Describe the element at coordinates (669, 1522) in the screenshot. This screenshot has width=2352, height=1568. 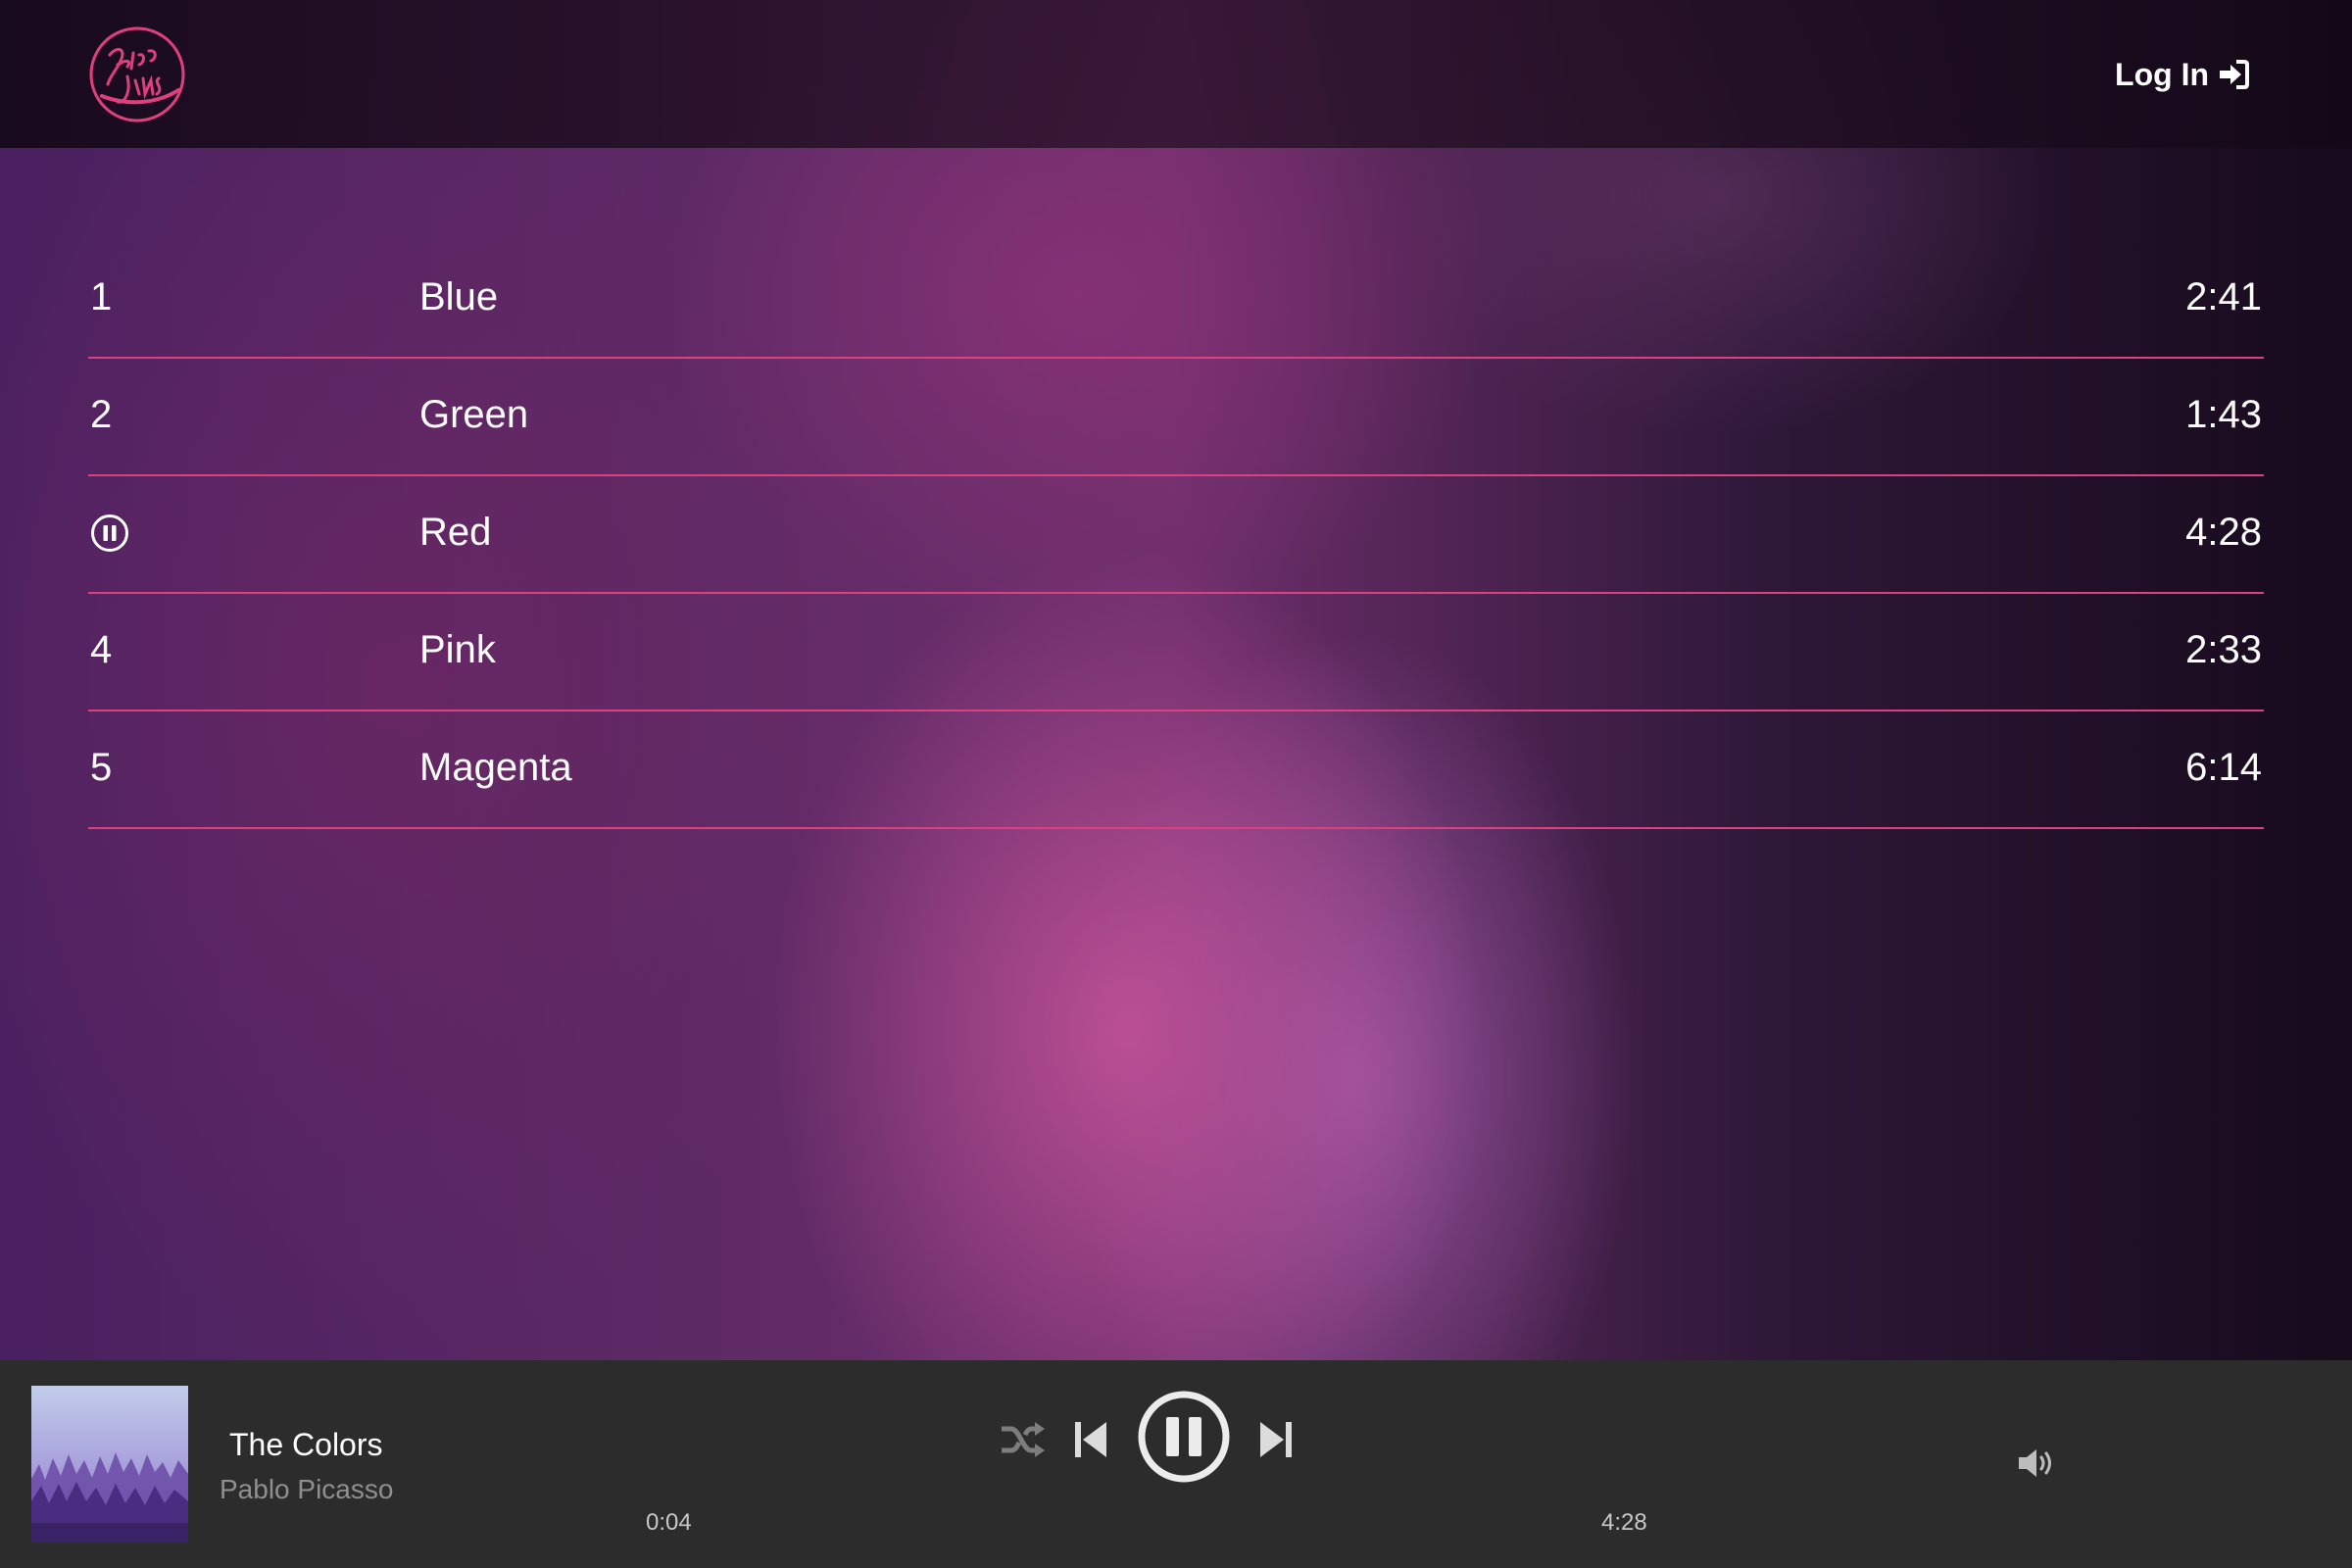
I see `current-time: 0:04` at that location.